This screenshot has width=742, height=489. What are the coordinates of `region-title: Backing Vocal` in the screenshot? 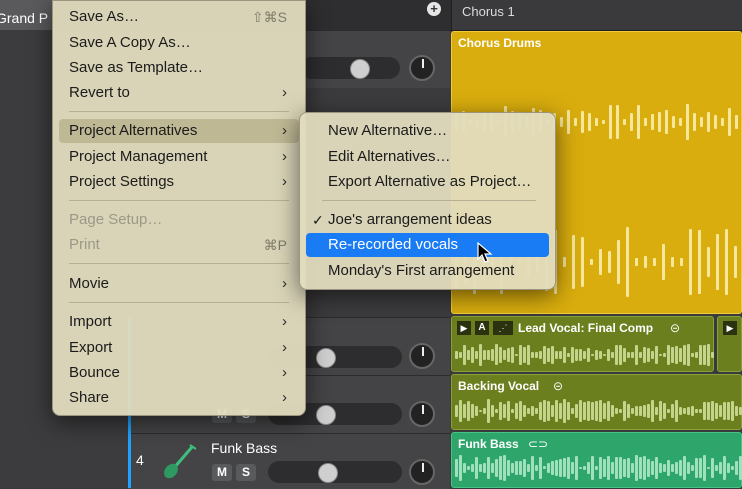 It's located at (499, 386).